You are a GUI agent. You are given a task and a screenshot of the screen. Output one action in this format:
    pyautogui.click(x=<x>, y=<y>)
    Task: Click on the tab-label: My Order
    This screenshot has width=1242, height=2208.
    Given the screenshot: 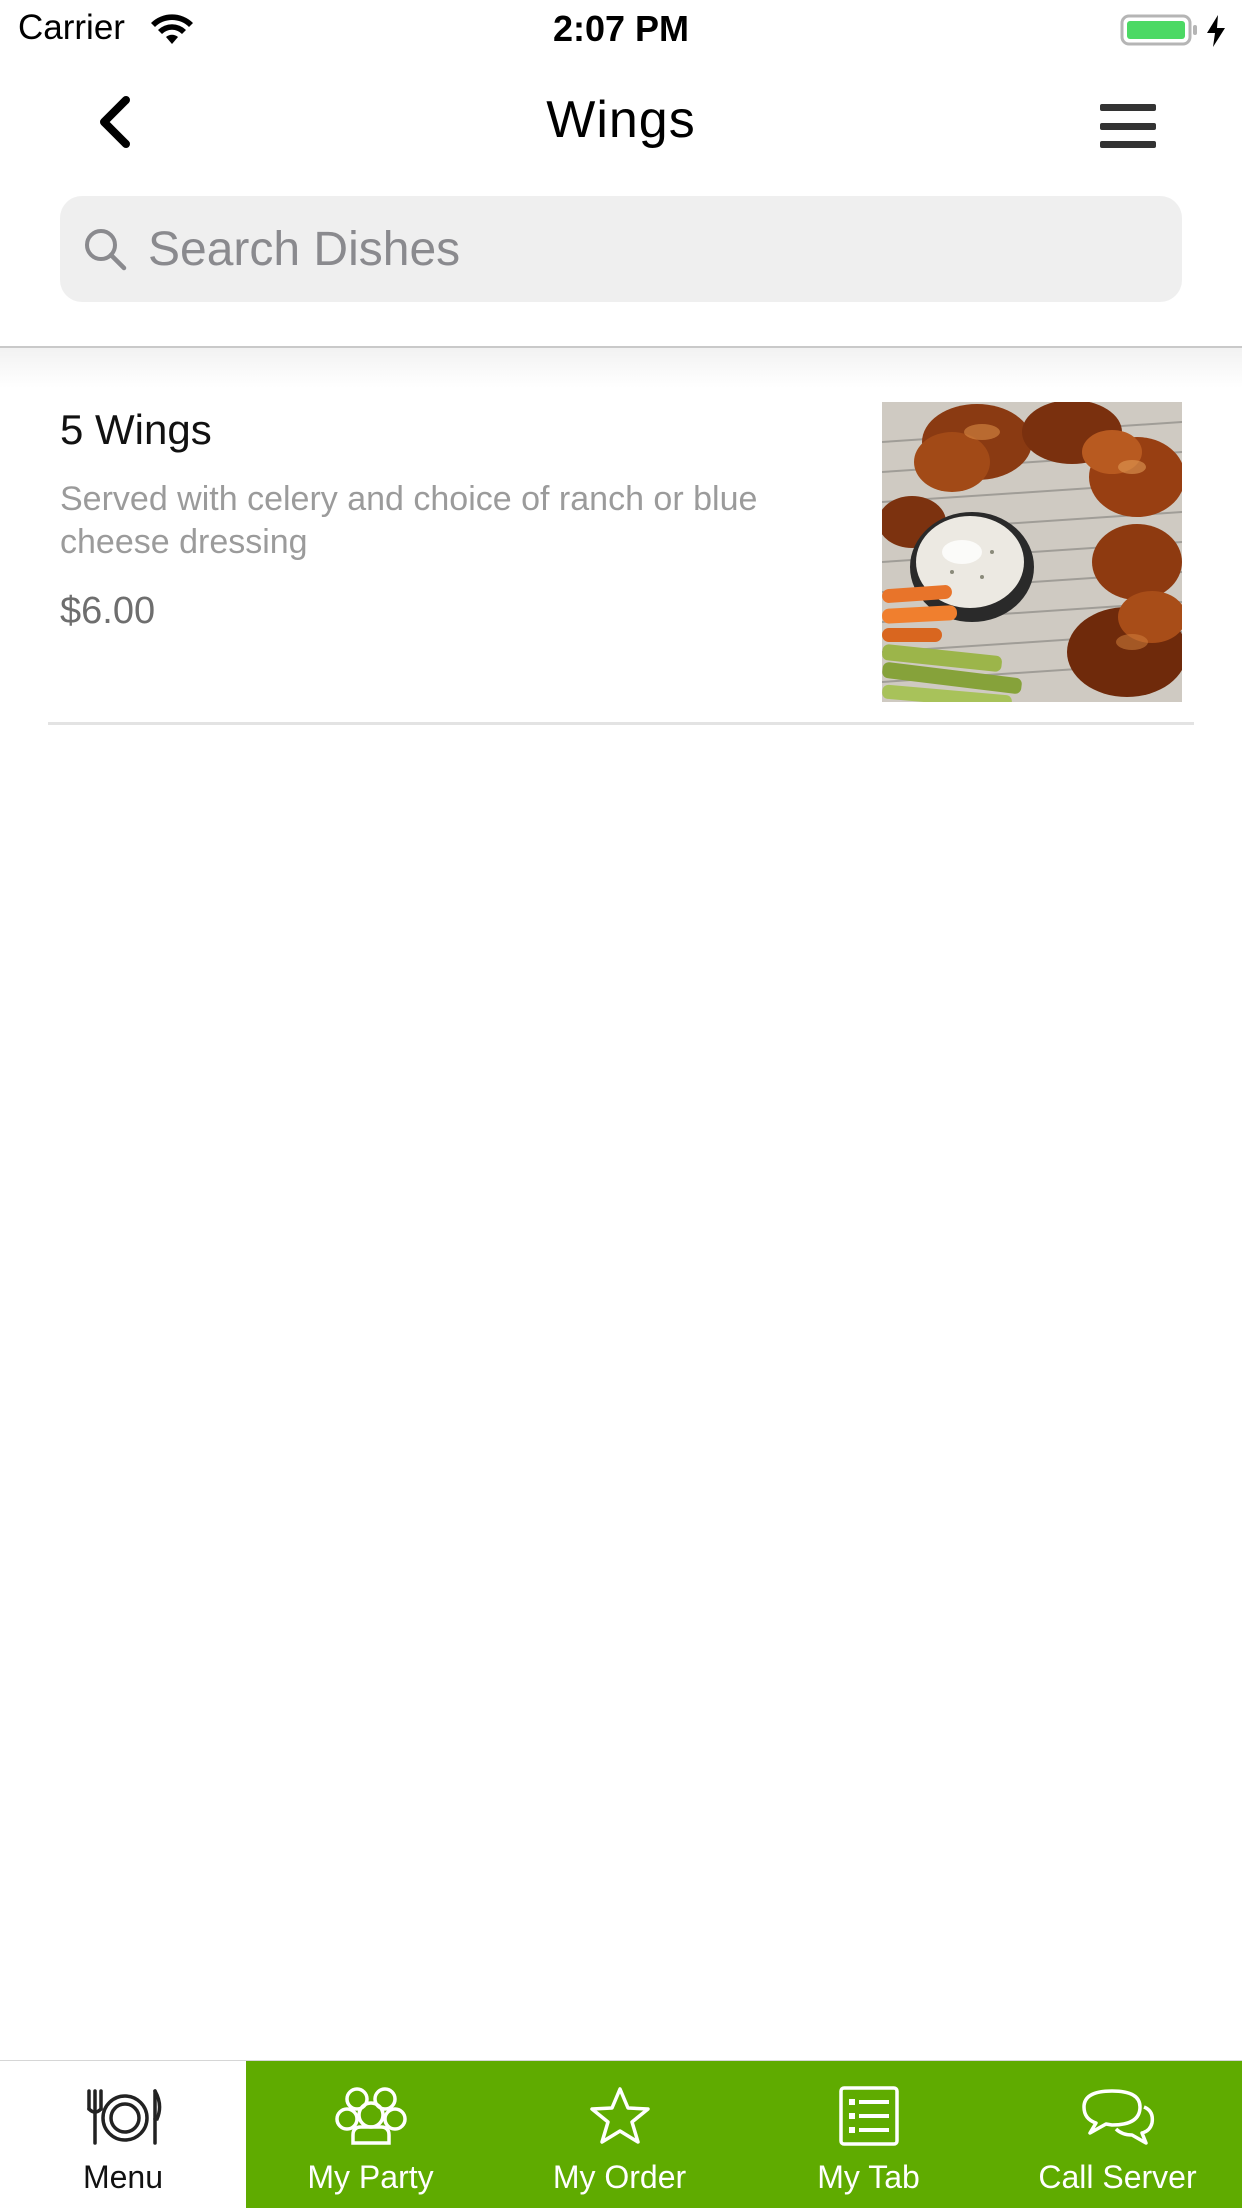 What is the action you would take?
    pyautogui.click(x=619, y=2177)
    